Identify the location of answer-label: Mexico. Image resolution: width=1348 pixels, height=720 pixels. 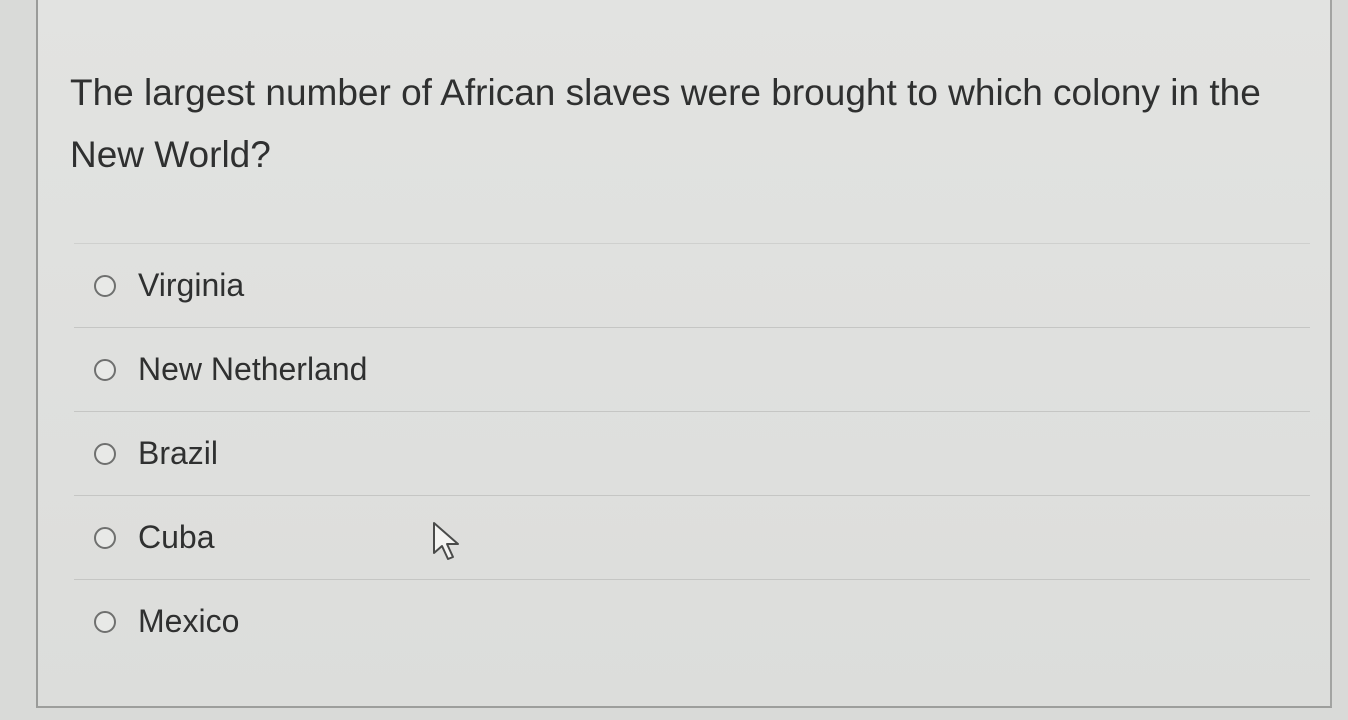
(188, 621).